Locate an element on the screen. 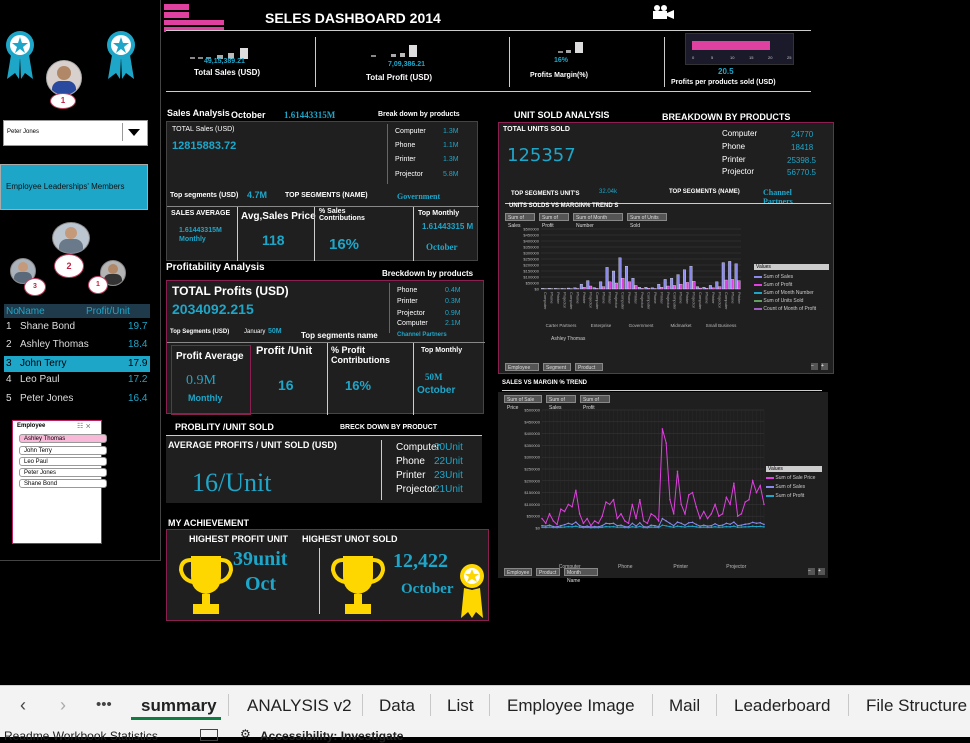  top-segments-name-label: TOP SEGMENTS (NAME) is located at coordinates (326, 195).